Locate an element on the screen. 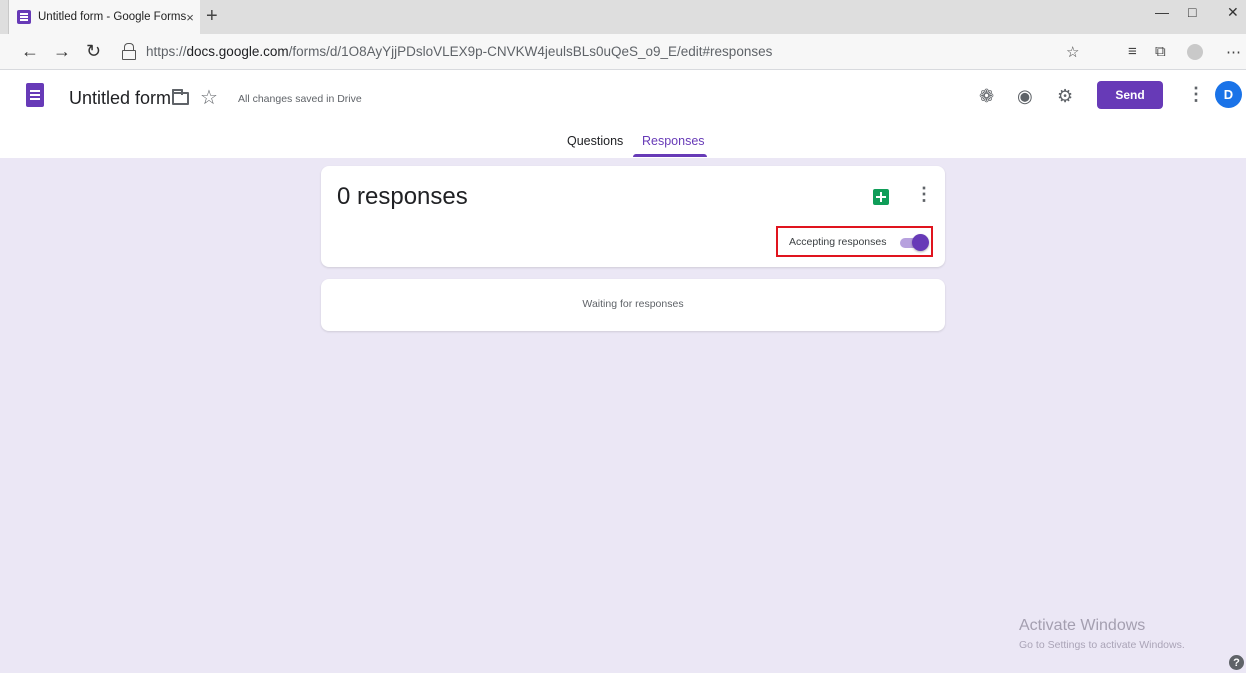 This screenshot has width=1246, height=673. browser-tab: Untitled form - Google Forms × is located at coordinates (104, 17).